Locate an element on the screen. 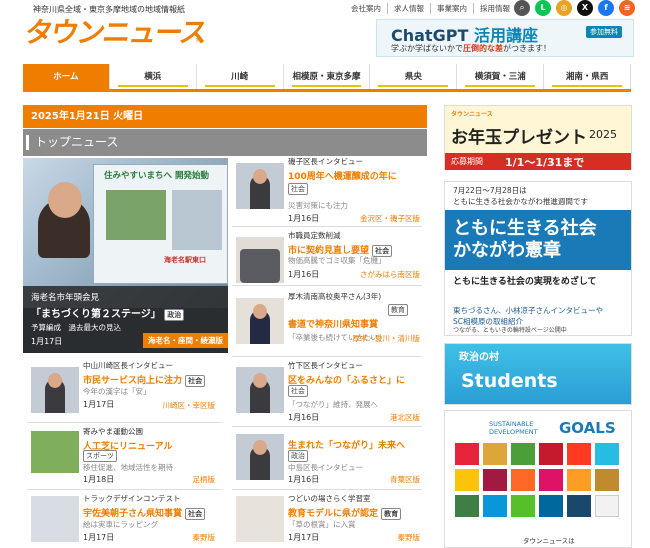  logo-registered-mark: ® is located at coordinates (198, 40).